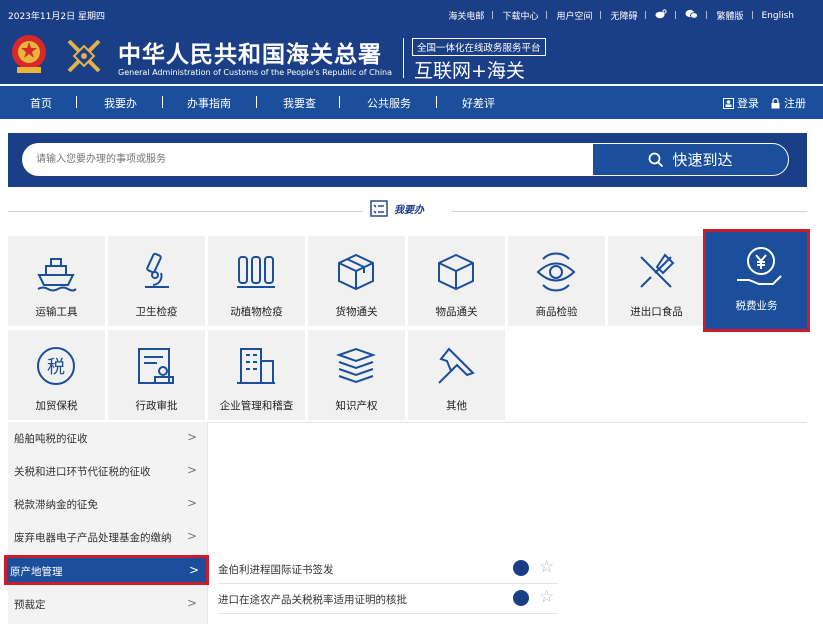 This screenshot has width=823, height=625. I want to click on weibo-icon, so click(661, 15).